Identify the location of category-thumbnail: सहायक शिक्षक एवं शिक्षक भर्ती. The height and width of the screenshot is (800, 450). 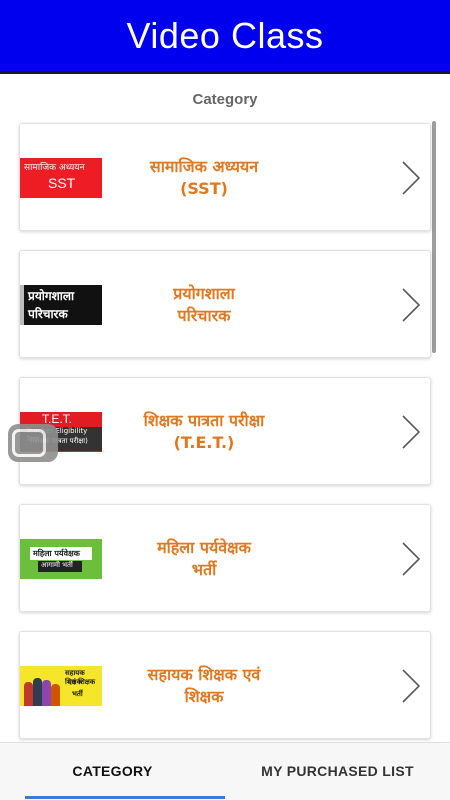
(61, 686).